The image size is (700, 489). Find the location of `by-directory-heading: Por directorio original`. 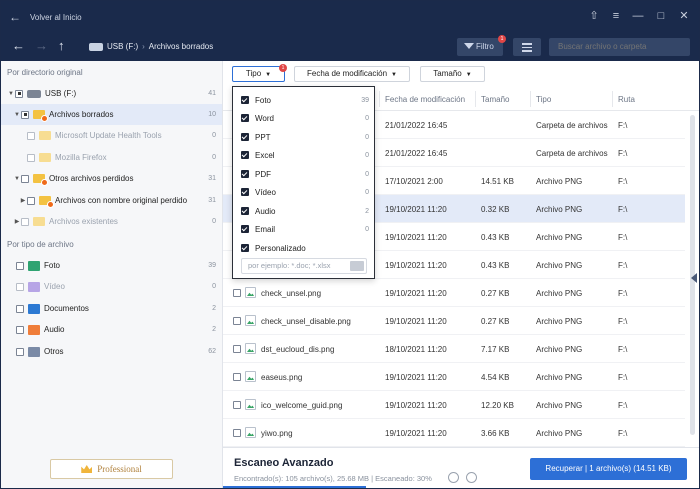

by-directory-heading: Por directorio original is located at coordinates (45, 72).